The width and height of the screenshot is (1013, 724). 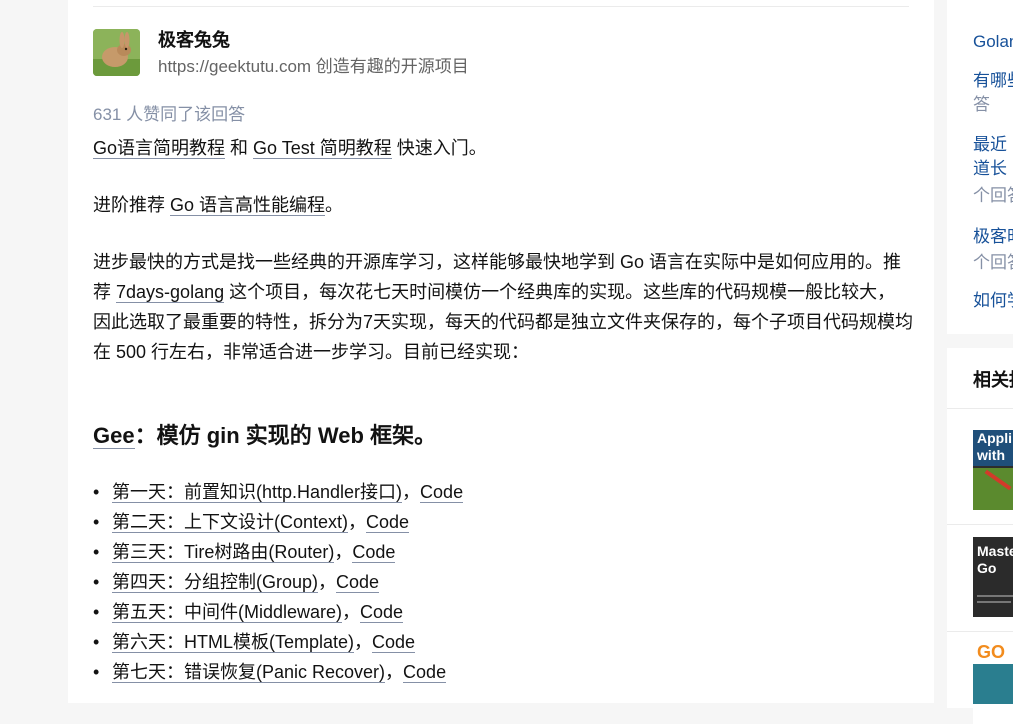 What do you see at coordinates (358, 582) in the screenshot?
I see `day-4-code-link: Code` at bounding box center [358, 582].